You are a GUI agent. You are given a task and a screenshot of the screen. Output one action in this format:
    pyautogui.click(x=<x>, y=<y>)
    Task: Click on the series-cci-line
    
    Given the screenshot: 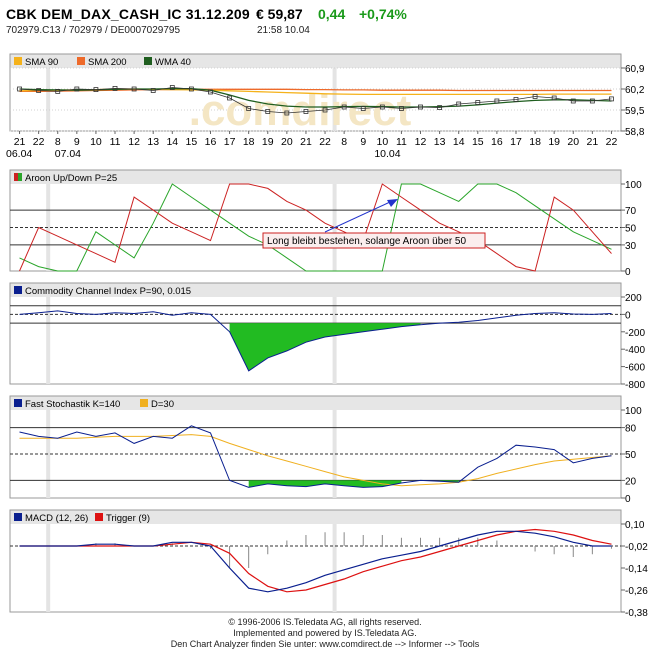 What is the action you would take?
    pyautogui.click(x=315, y=341)
    